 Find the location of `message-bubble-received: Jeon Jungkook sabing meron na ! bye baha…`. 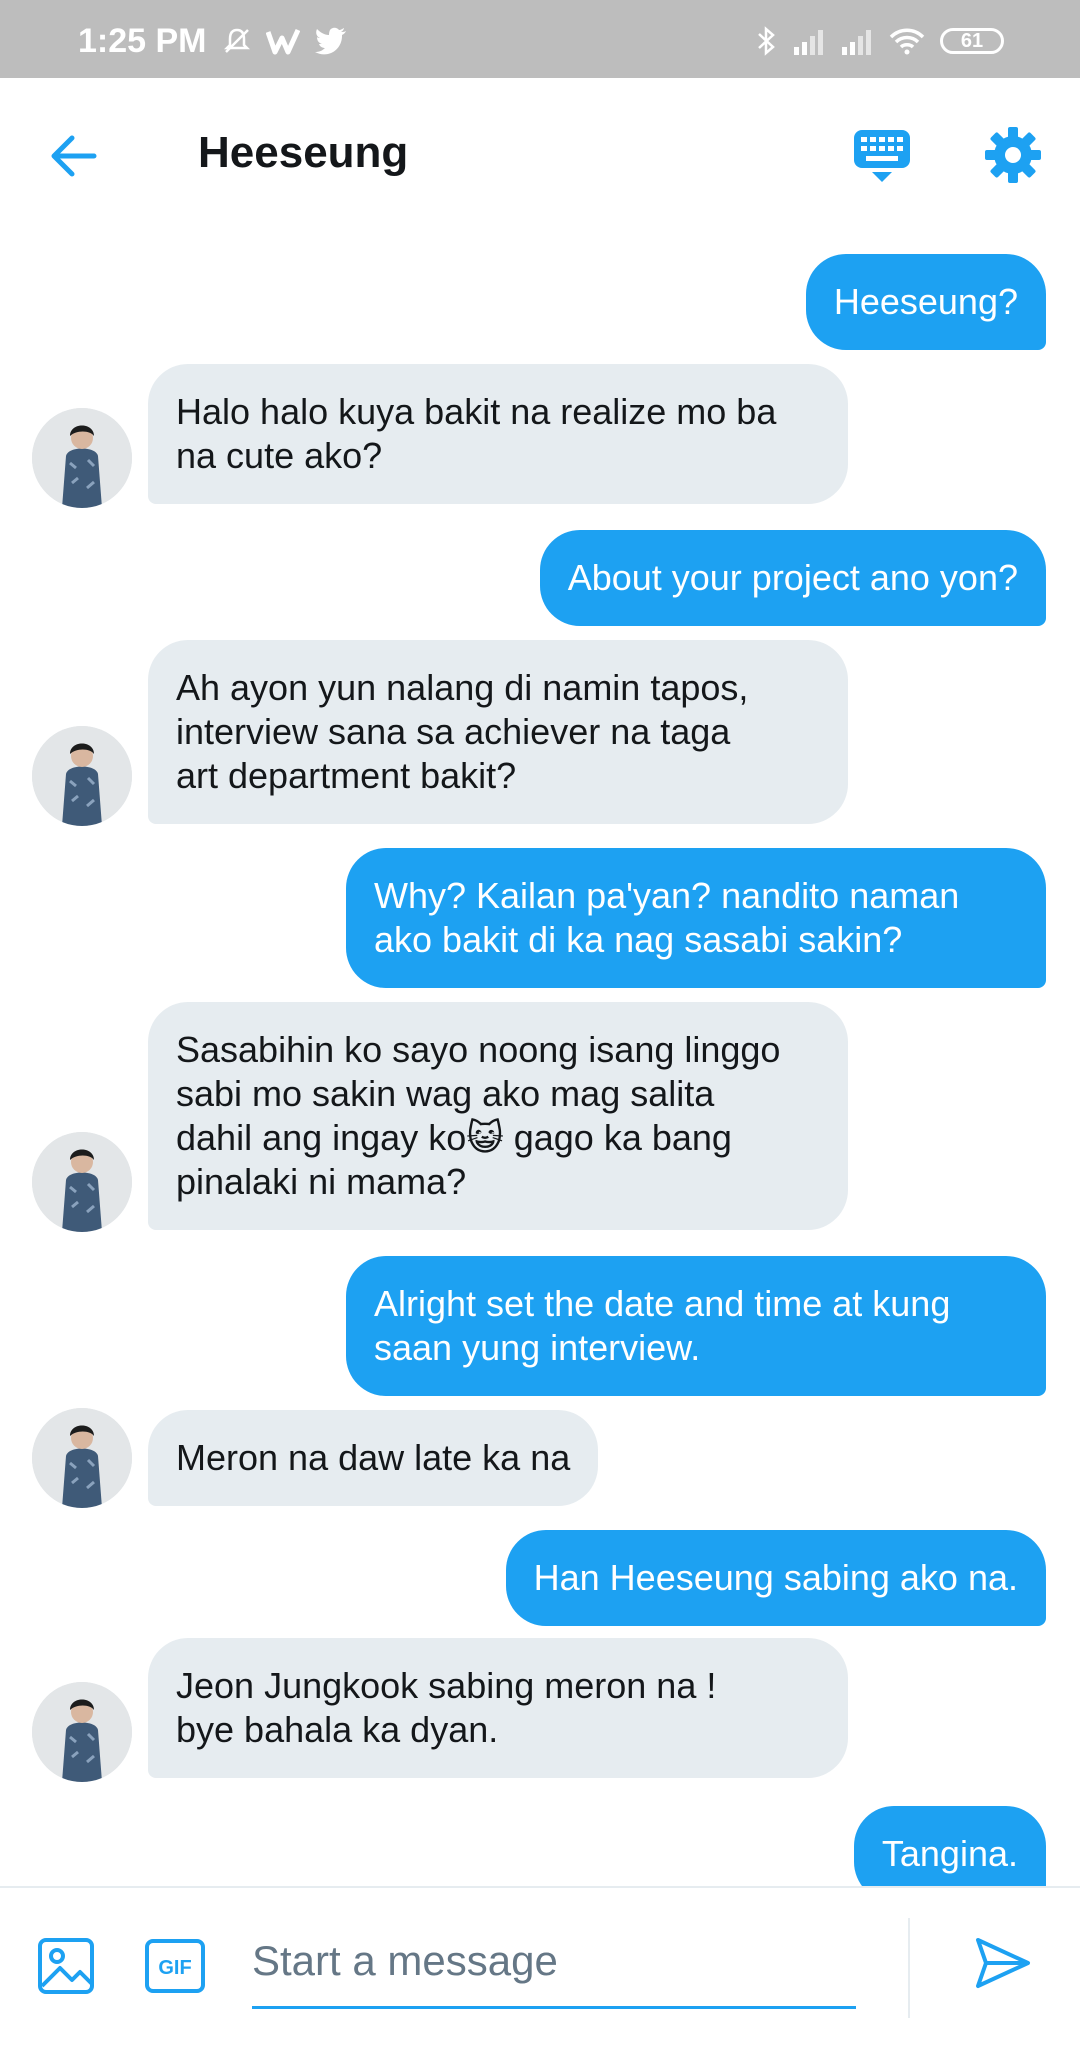

message-bubble-received: Jeon Jungkook sabing meron na ! bye baha… is located at coordinates (498, 1708).